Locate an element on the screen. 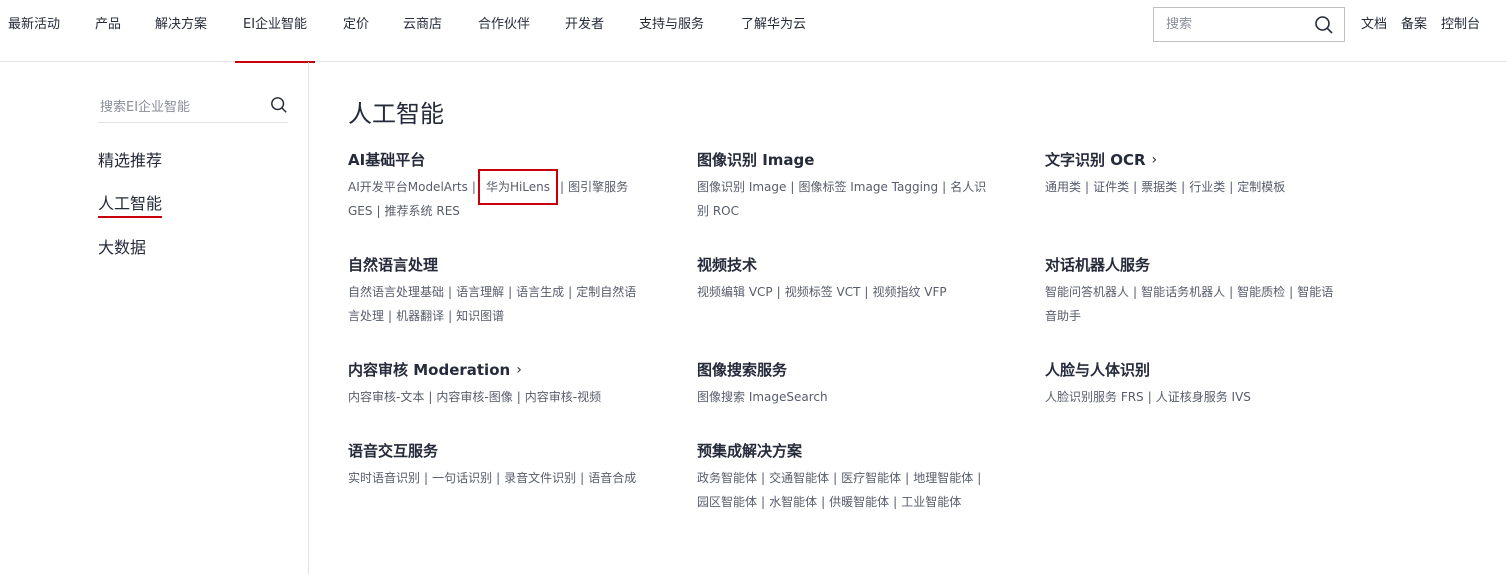  product-link: 内容审核-图像 is located at coordinates (474, 397).